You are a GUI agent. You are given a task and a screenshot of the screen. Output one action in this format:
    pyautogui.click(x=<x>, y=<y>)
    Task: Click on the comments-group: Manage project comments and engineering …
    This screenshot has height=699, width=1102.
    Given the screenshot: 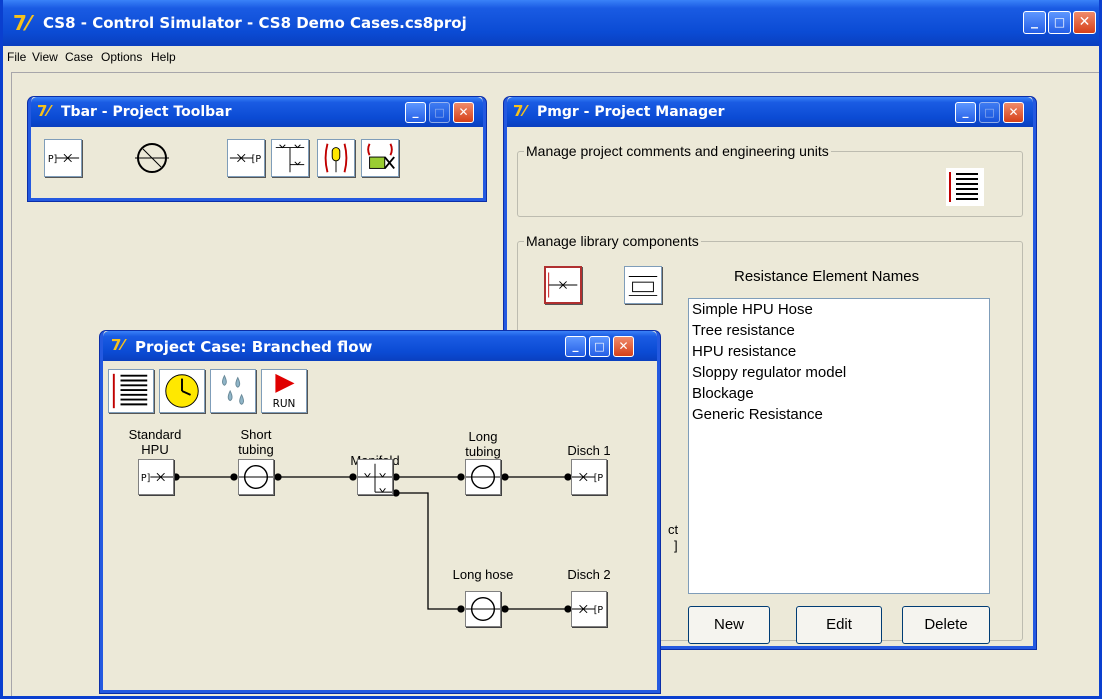 What is the action you would take?
    pyautogui.click(x=770, y=180)
    